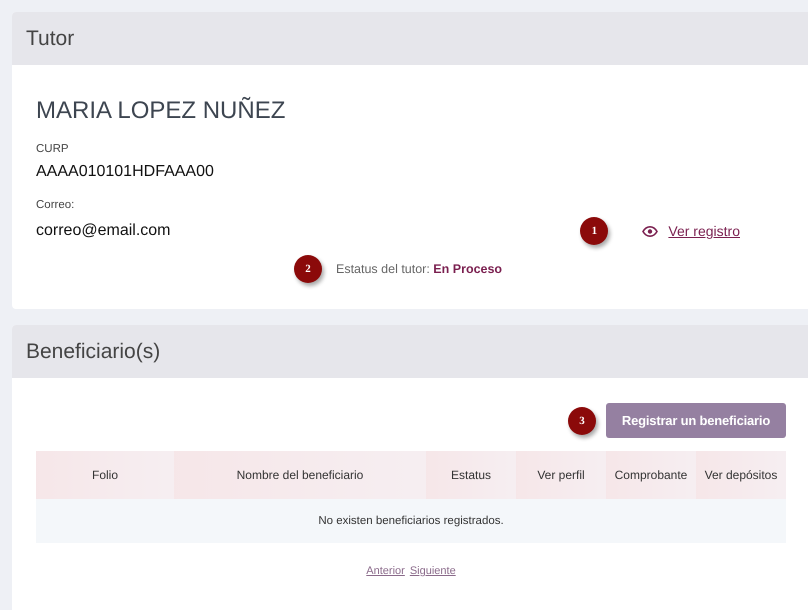 The image size is (808, 610). What do you see at coordinates (52, 149) in the screenshot?
I see `field-label: CURP` at bounding box center [52, 149].